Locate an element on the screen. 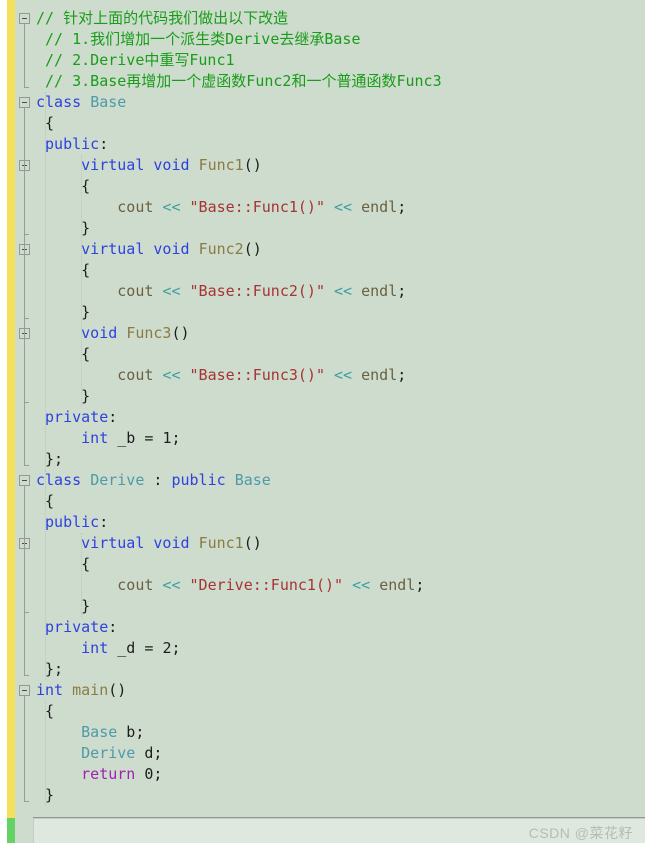  code-line: cout << "Base::Func3()" << endl; is located at coordinates (339, 375).